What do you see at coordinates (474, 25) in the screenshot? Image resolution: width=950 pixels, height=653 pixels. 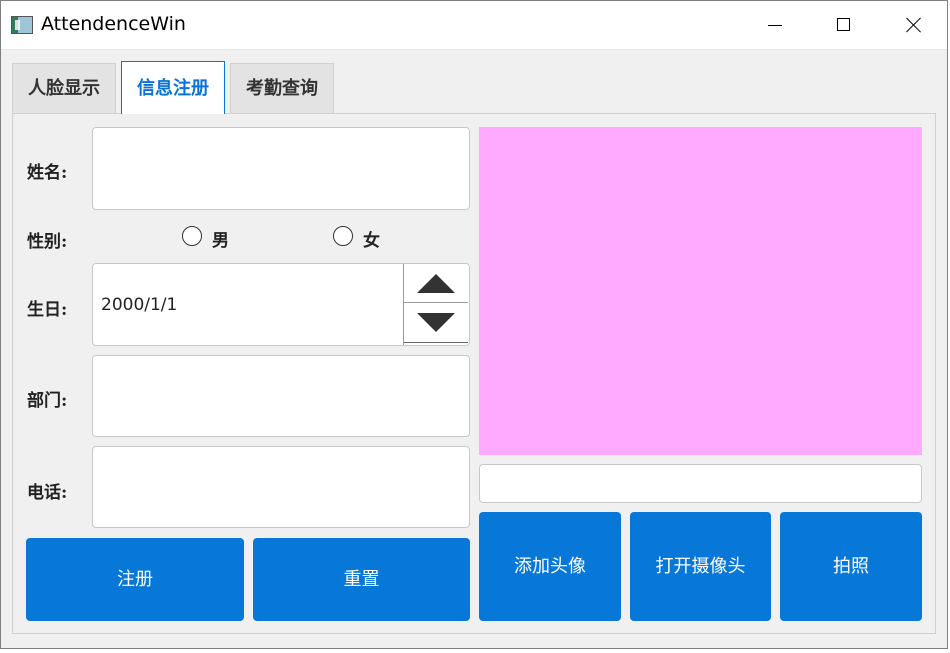 I see `title-bar: AttendenceWin` at bounding box center [474, 25].